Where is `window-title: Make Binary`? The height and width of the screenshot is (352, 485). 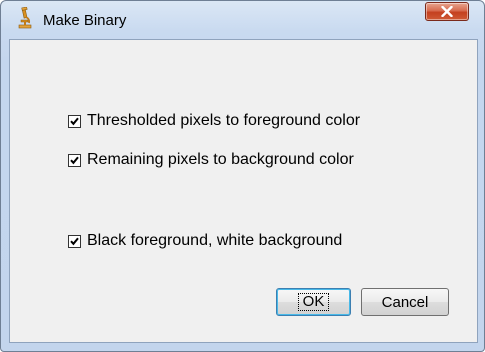 window-title: Make Binary is located at coordinates (85, 20).